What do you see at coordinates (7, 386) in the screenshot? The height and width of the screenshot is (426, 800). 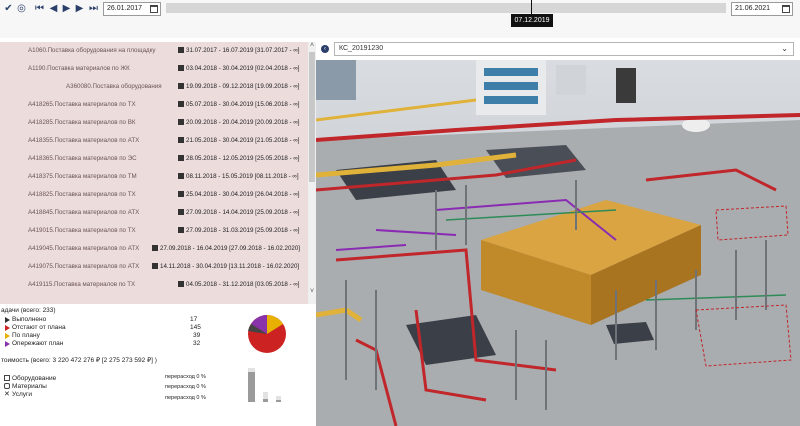 I see `materials-icon` at bounding box center [7, 386].